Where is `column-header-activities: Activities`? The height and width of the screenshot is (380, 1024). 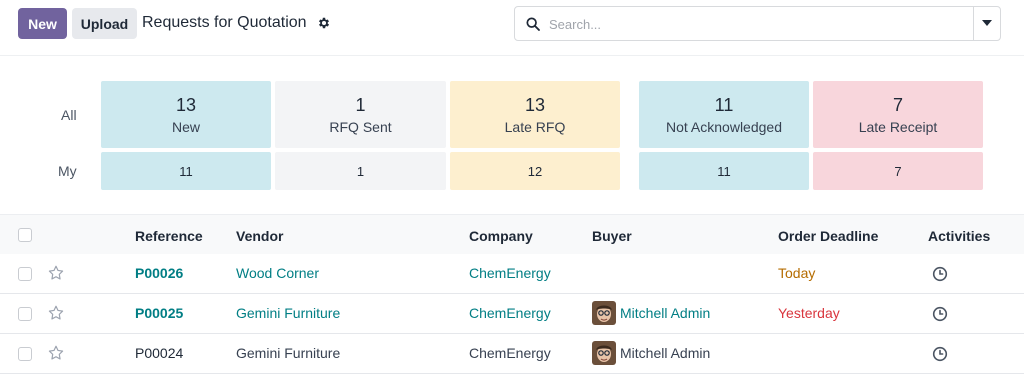
column-header-activities: Activities is located at coordinates (959, 236).